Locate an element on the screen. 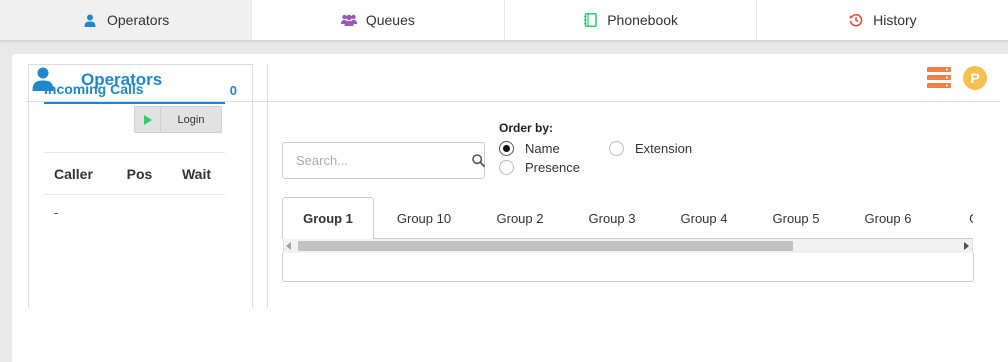 This screenshot has width=1008, height=362. column-caller: Caller is located at coordinates (73, 173).